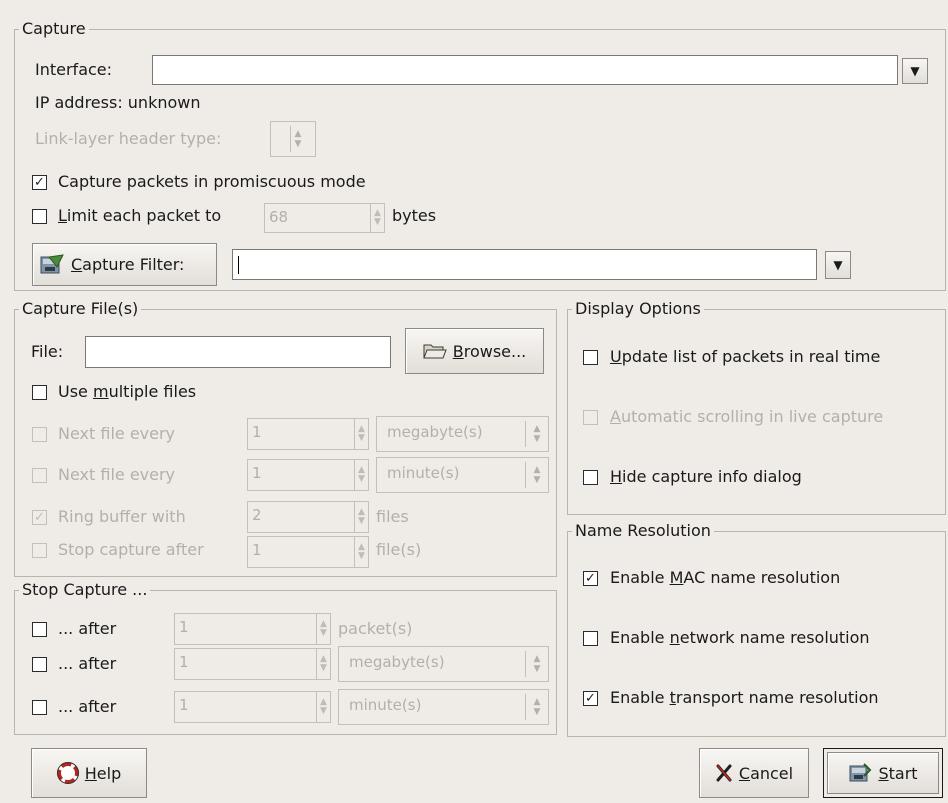 This screenshot has width=948, height=803. Describe the element at coordinates (435, 351) in the screenshot. I see `folder-open-icon` at that location.